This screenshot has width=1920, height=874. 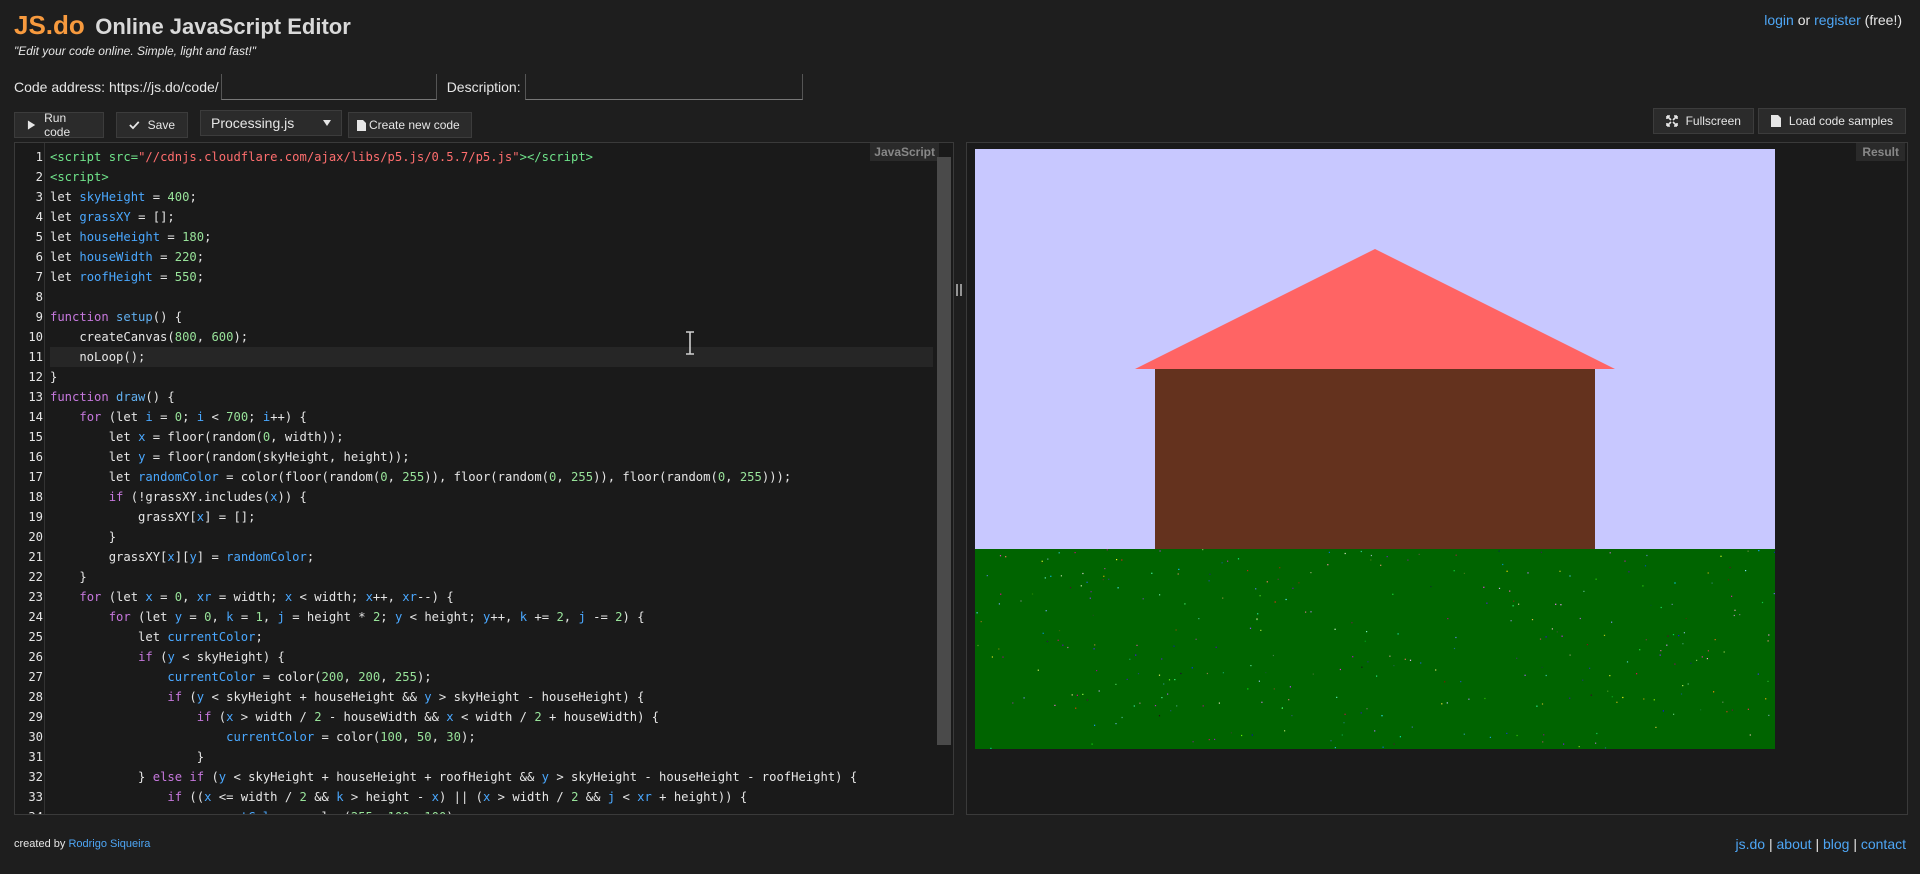 What do you see at coordinates (39, 297) in the screenshot?
I see `code-line: 8` at bounding box center [39, 297].